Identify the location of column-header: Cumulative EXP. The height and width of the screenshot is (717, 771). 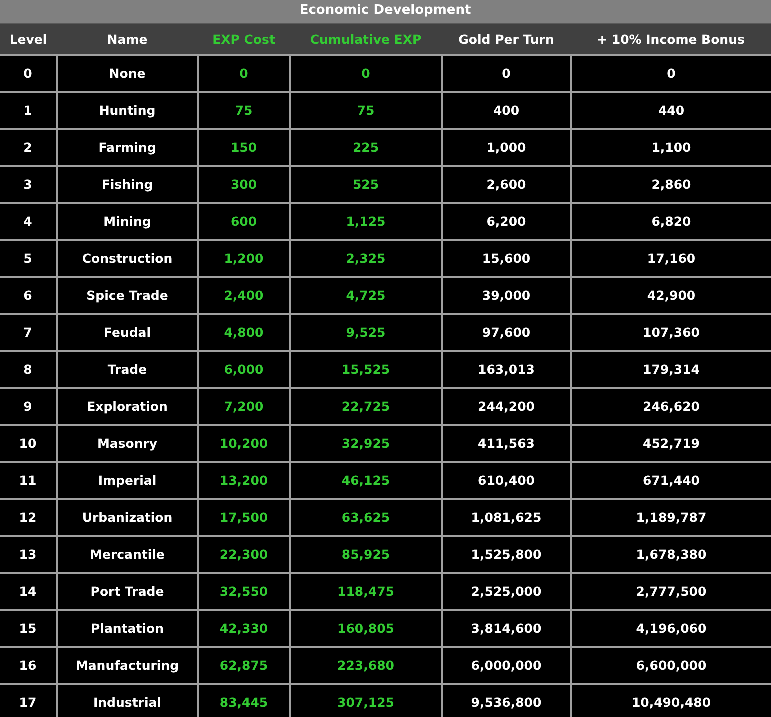
(366, 39).